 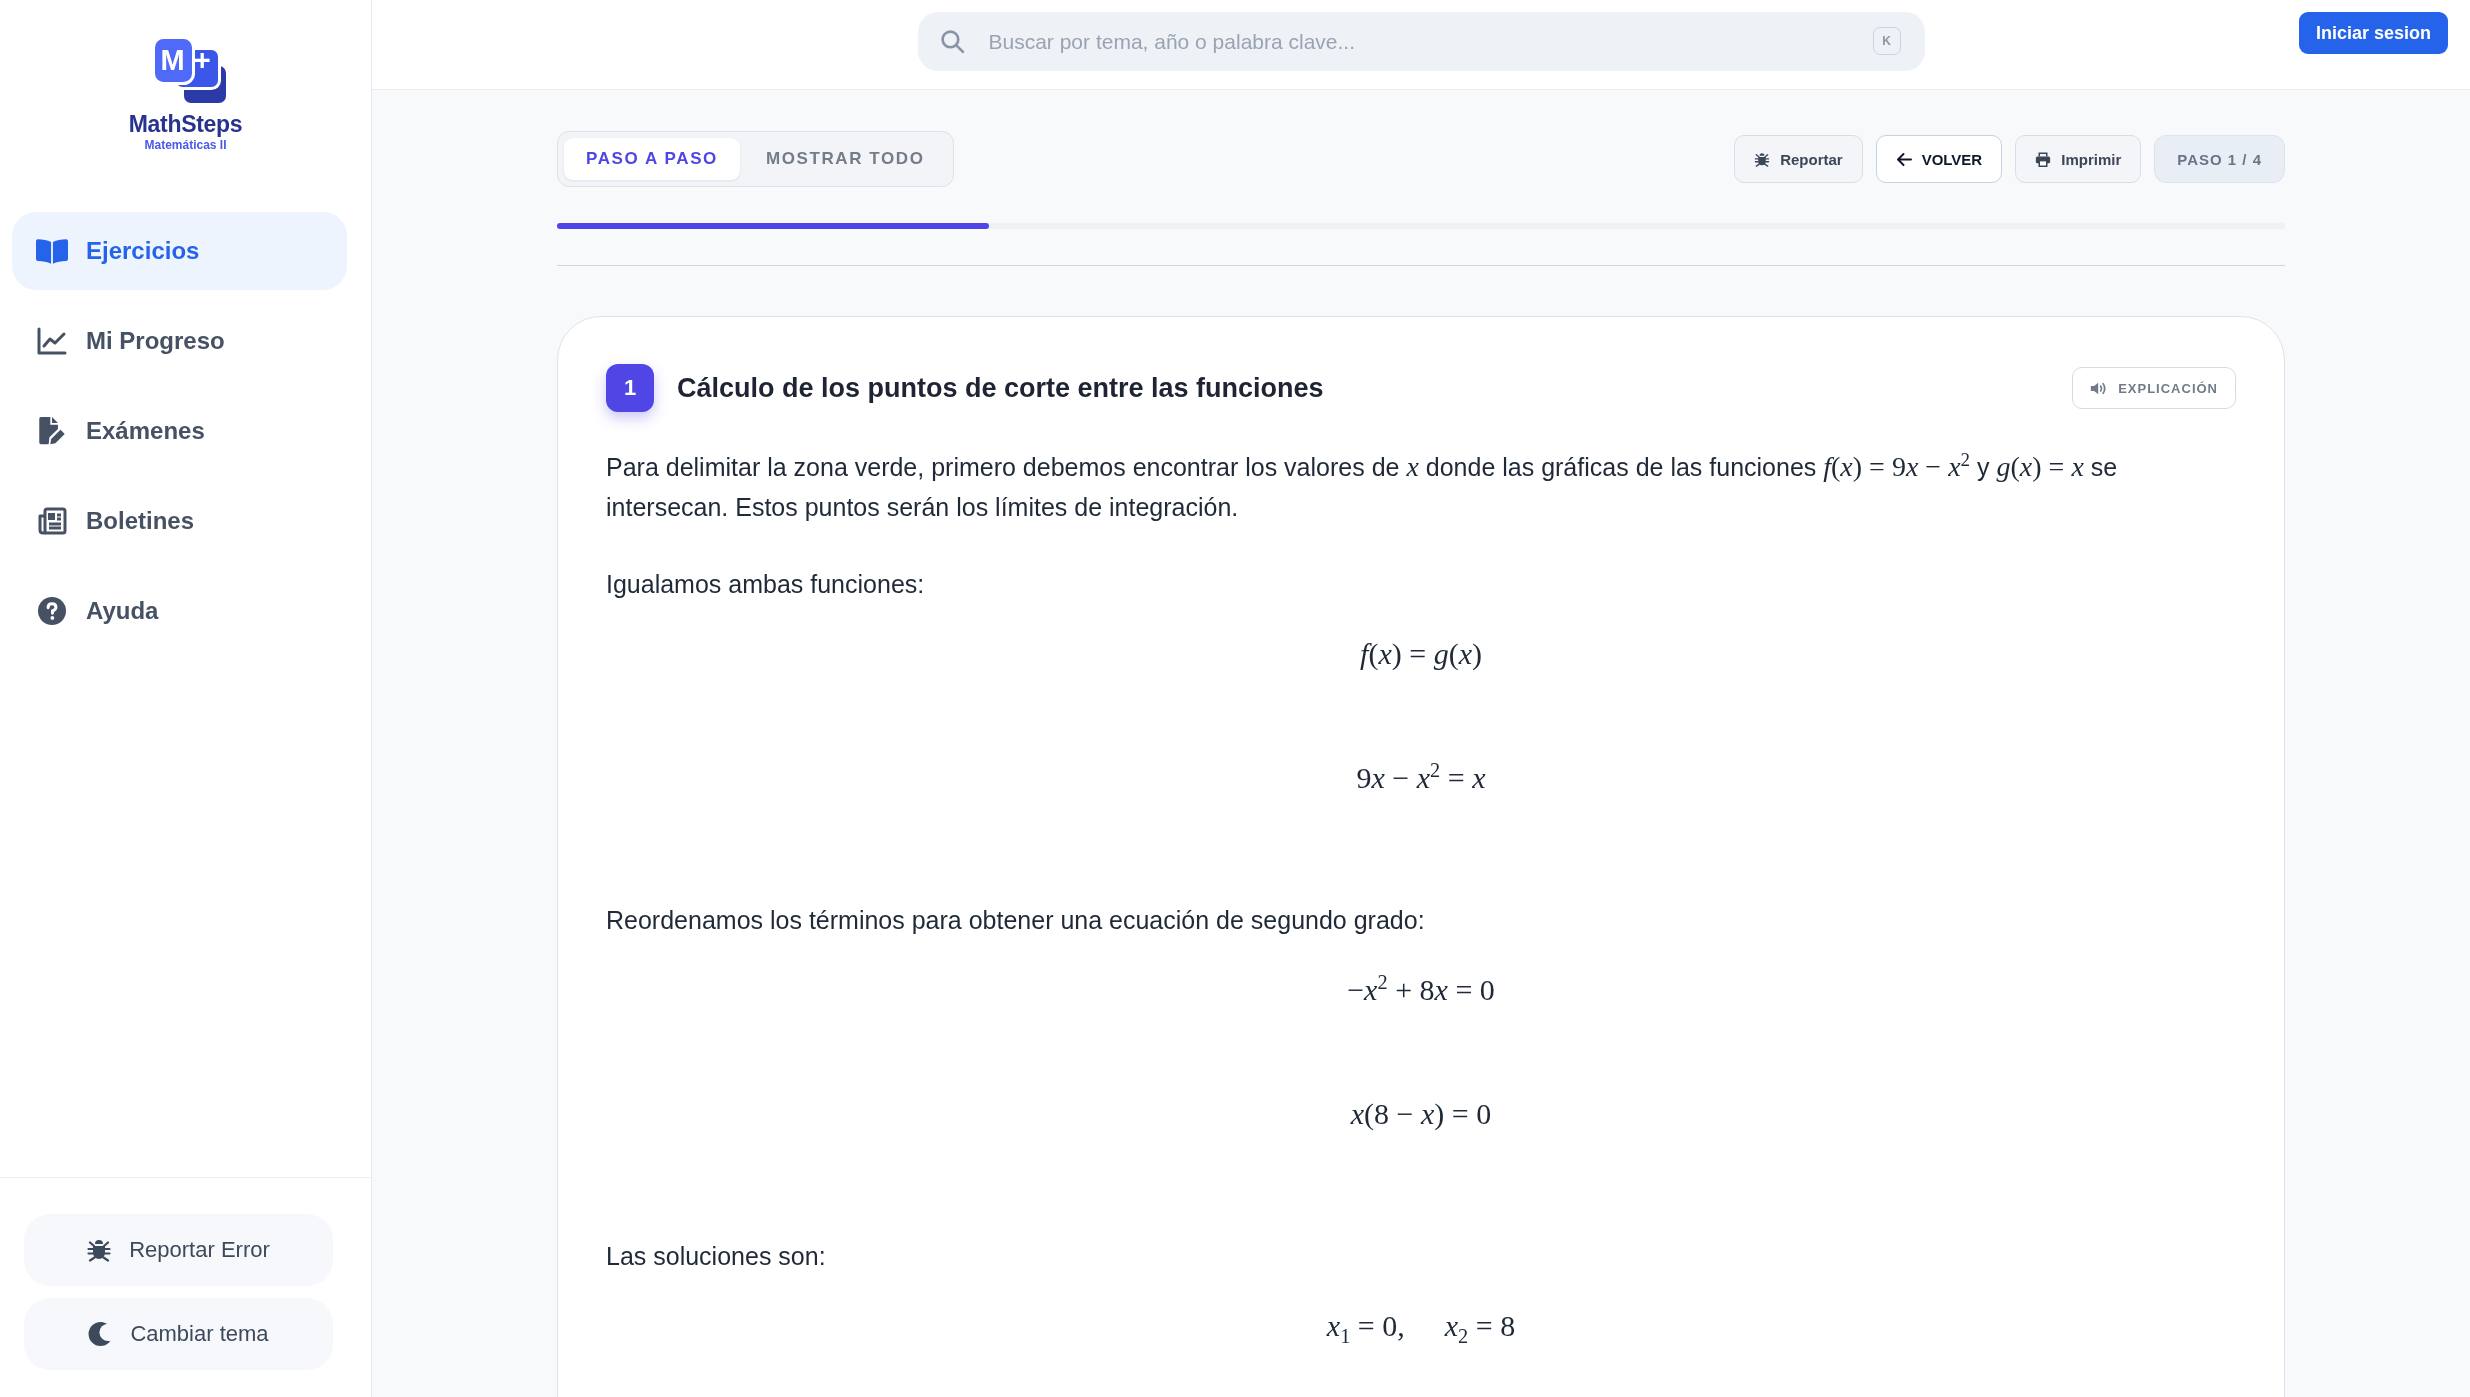 What do you see at coordinates (1421, 1114) in the screenshot?
I see `equation: x(8 − x) = 0` at bounding box center [1421, 1114].